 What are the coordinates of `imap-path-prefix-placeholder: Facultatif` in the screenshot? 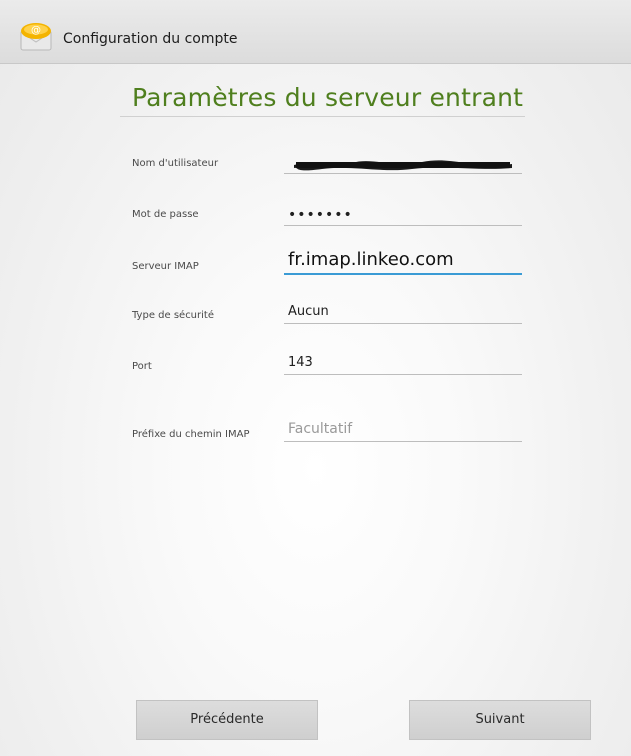 It's located at (320, 429).